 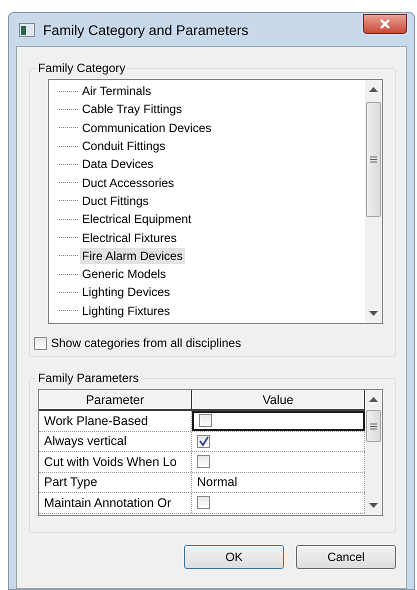 I want to click on column-header: Value, so click(x=278, y=400).